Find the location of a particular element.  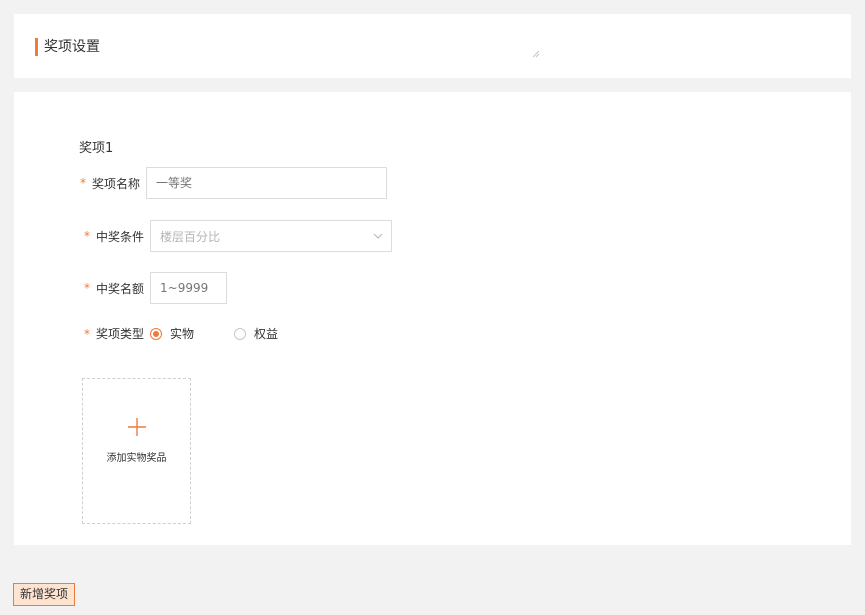

radio-rights-label: 权益 is located at coordinates (266, 334).